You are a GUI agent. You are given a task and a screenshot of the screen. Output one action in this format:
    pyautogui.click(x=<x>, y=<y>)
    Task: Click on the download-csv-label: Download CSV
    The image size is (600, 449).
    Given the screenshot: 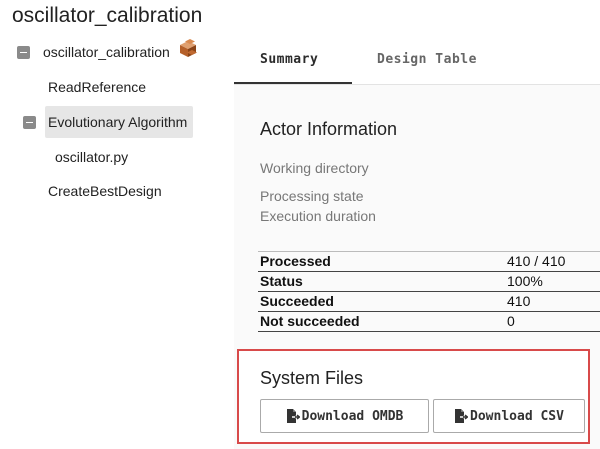 What is the action you would take?
    pyautogui.click(x=517, y=416)
    